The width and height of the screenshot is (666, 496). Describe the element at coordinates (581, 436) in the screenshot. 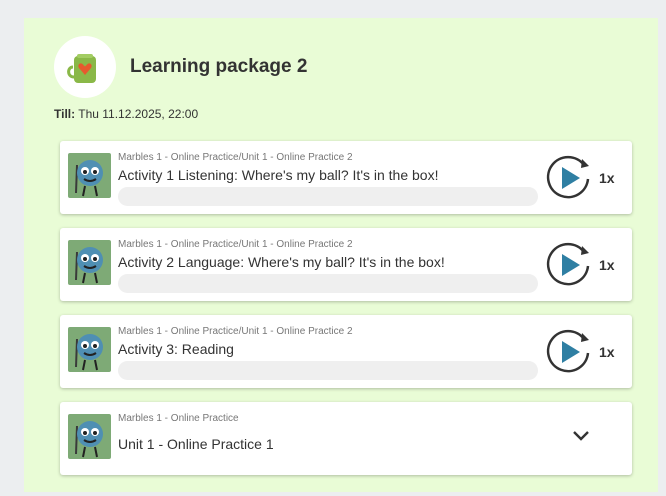

I see `chevron-down-icon` at that location.